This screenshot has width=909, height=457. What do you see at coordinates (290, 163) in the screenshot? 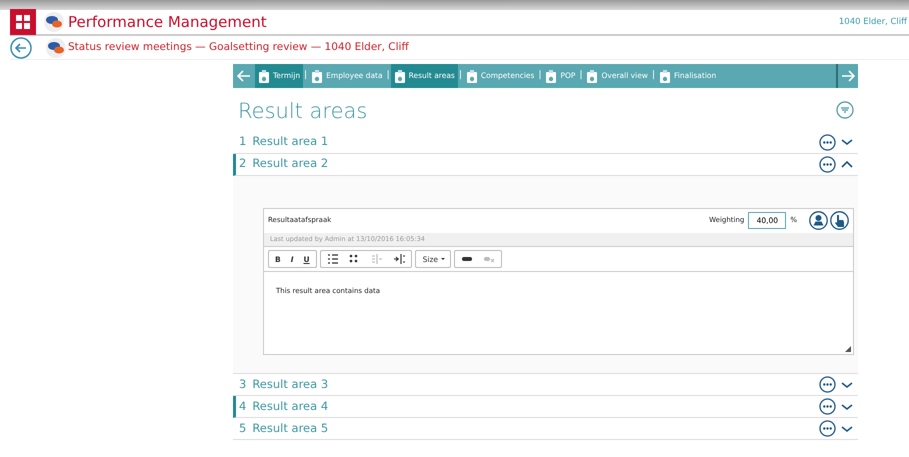
I see `row-title: Result area 2` at bounding box center [290, 163].